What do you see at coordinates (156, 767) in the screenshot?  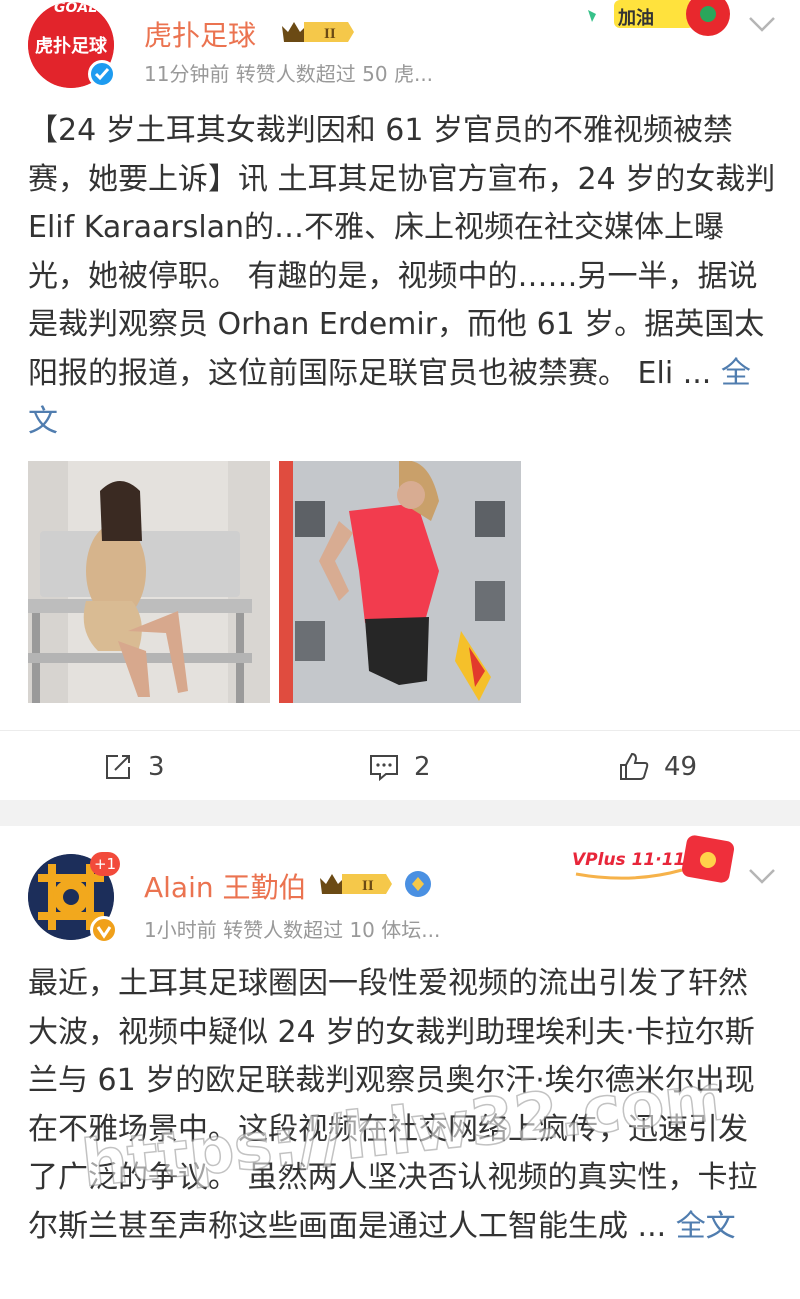 I see `repost-count: 3` at bounding box center [156, 767].